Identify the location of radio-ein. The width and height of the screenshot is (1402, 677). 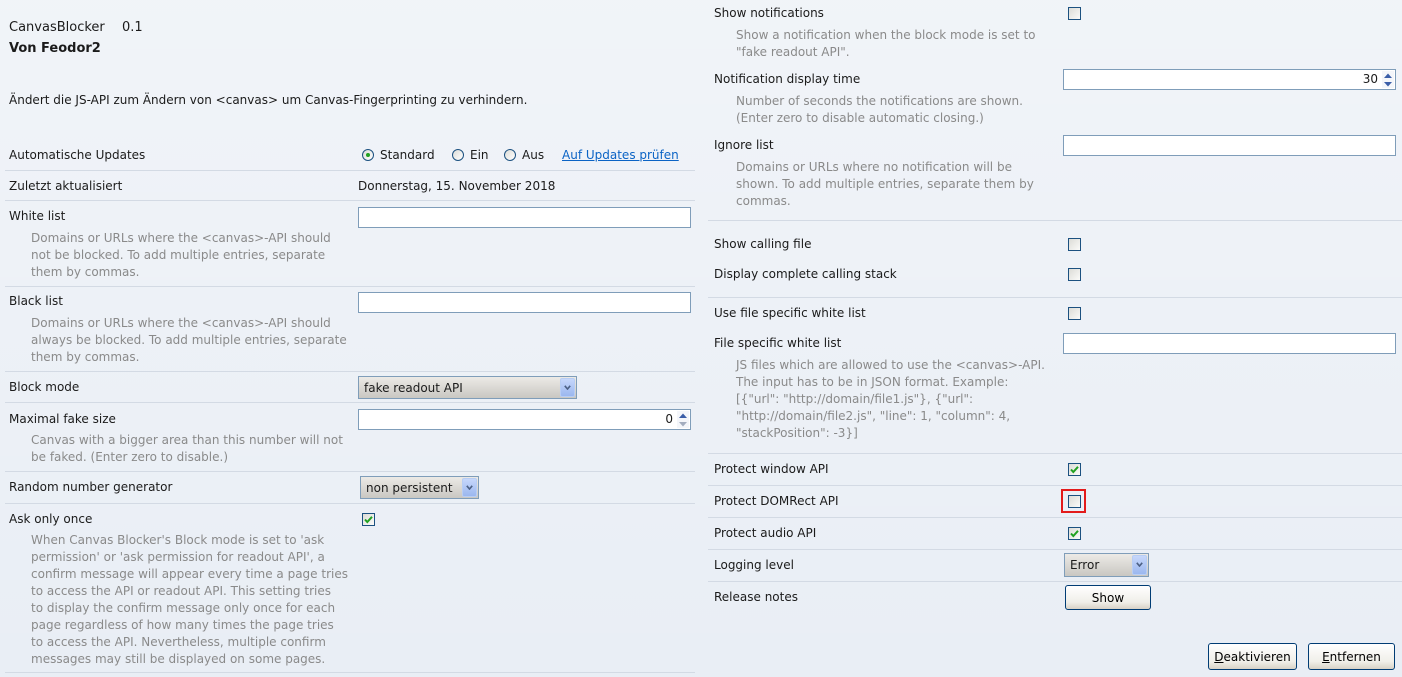
(458, 155).